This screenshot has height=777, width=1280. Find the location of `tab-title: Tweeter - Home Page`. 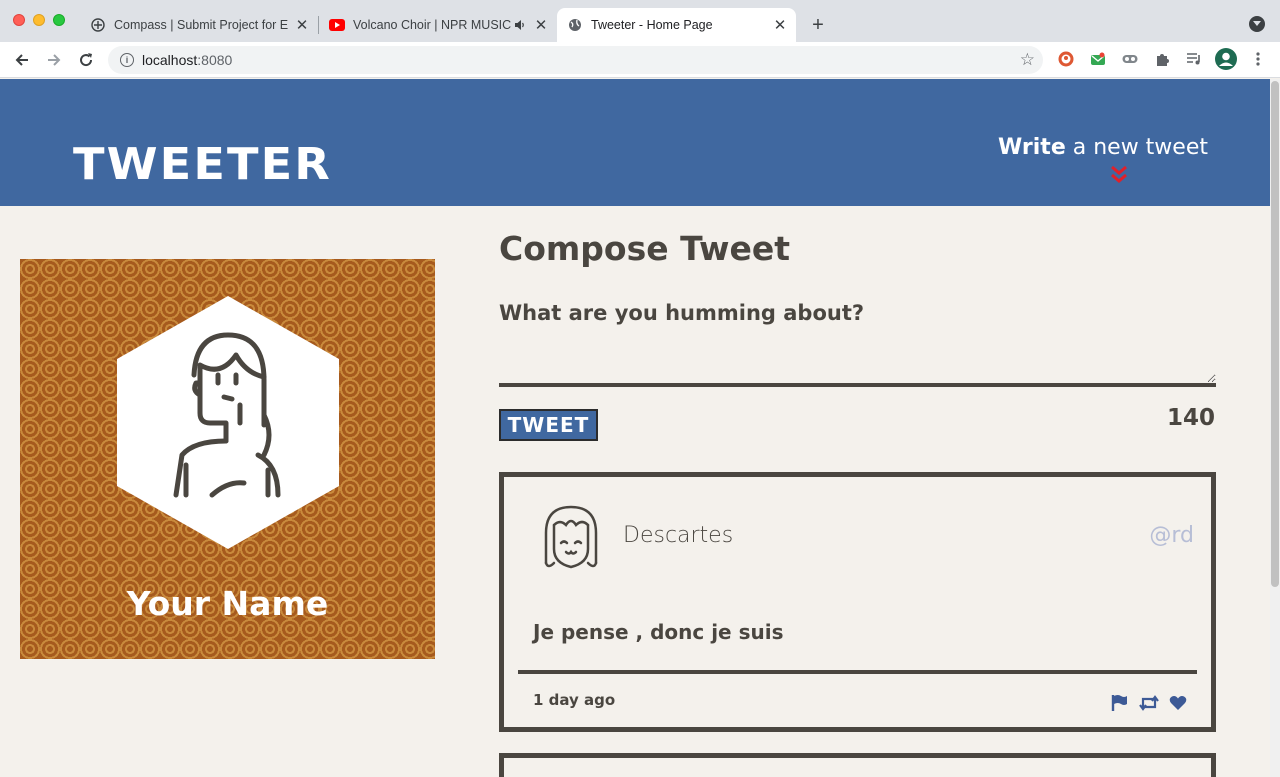

tab-title: Tweeter - Home Page is located at coordinates (652, 25).